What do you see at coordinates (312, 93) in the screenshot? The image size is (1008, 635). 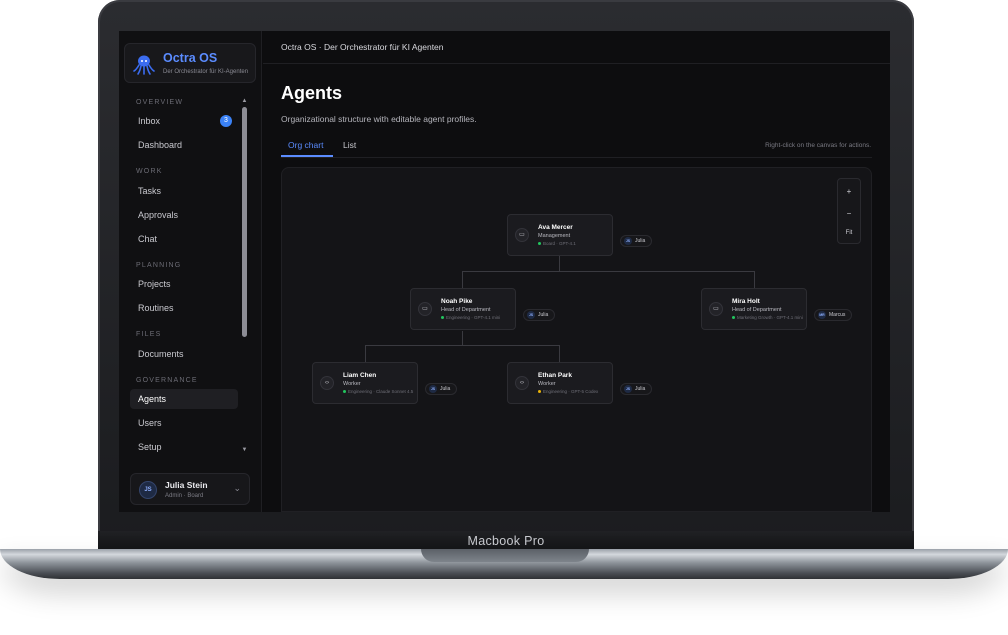 I see `page-title: Agents` at bounding box center [312, 93].